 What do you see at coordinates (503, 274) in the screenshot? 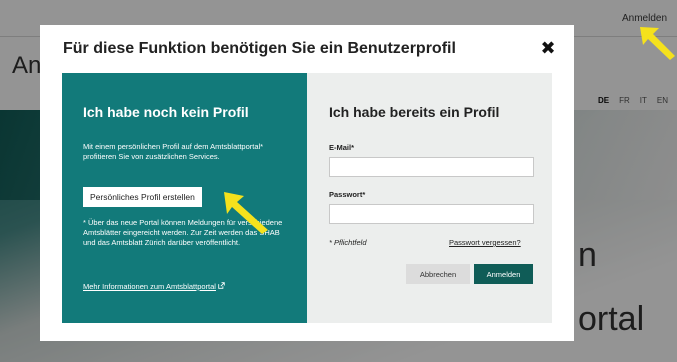
I see `login-button: Anmelden` at bounding box center [503, 274].